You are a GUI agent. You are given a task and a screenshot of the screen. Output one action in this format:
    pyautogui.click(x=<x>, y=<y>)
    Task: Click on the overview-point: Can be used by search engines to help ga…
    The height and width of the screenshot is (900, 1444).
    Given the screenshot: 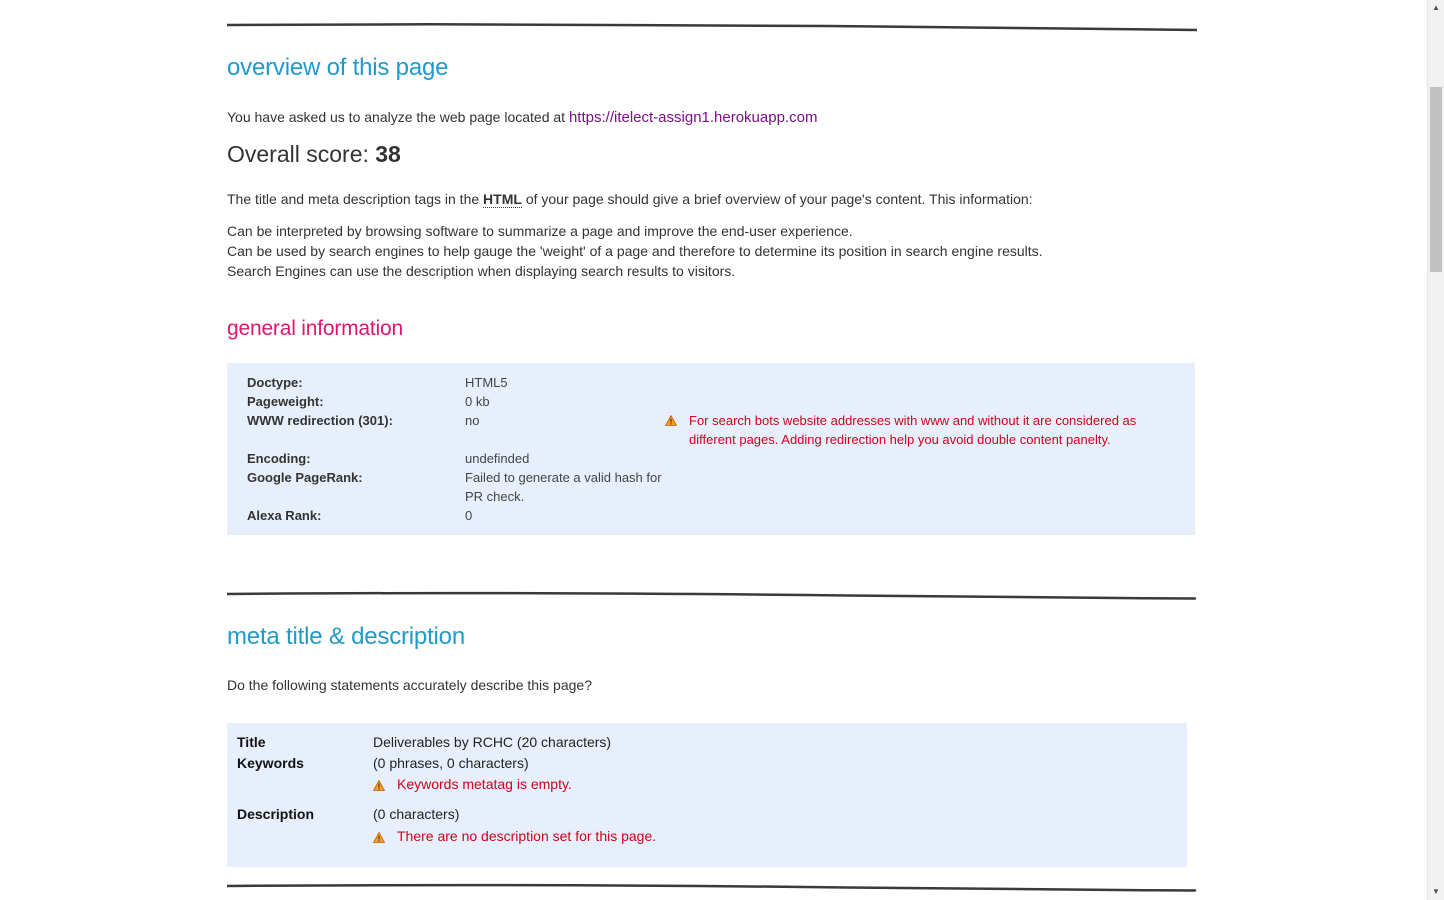 What is the action you would take?
    pyautogui.click(x=635, y=251)
    